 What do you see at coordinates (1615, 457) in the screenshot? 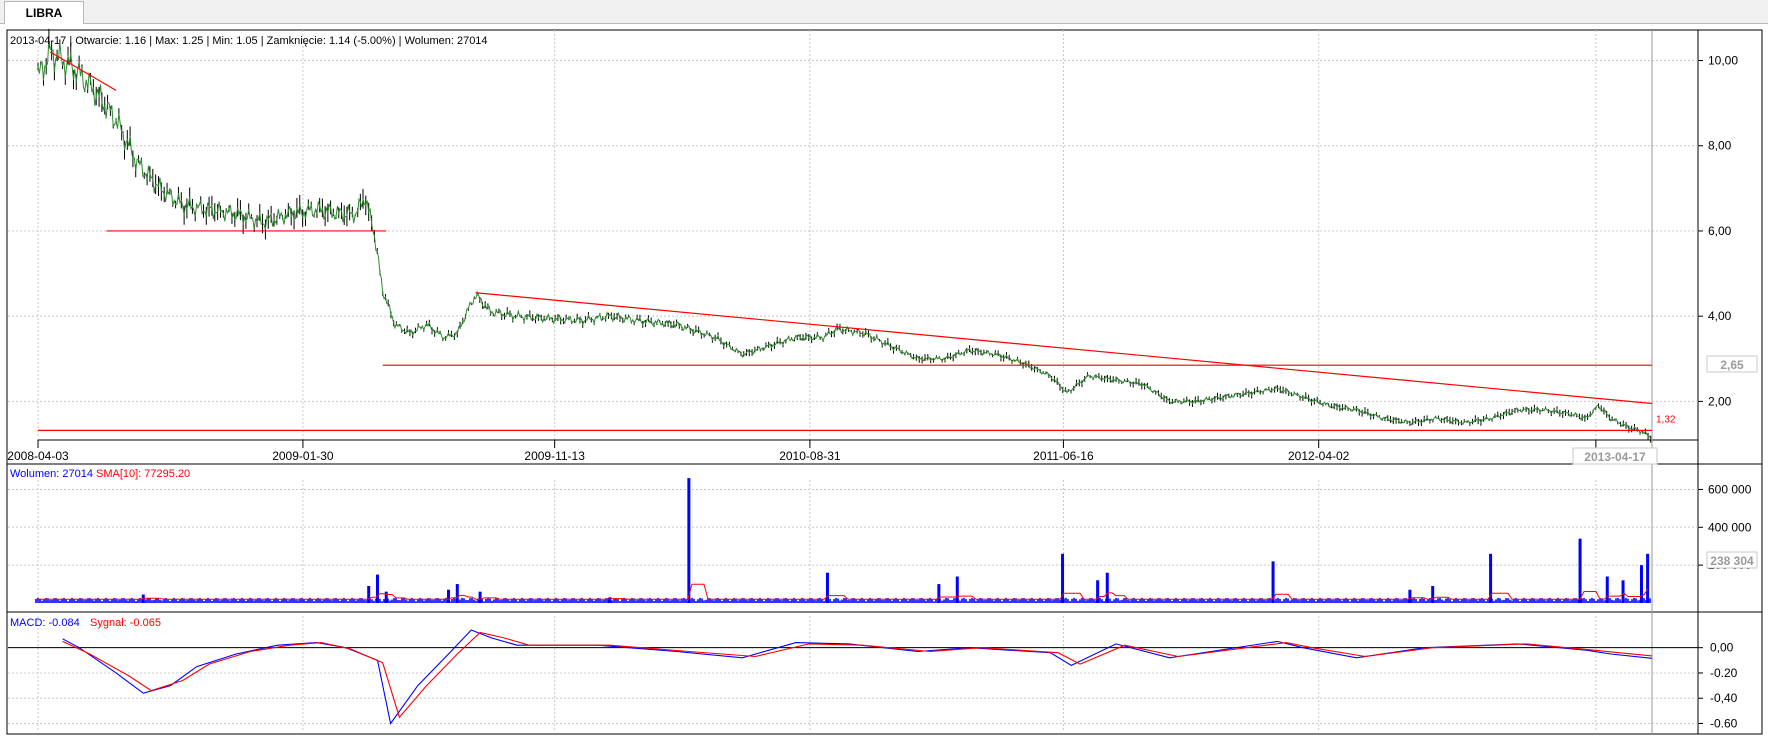
I see `date-box-label: 2013-04-17` at bounding box center [1615, 457].